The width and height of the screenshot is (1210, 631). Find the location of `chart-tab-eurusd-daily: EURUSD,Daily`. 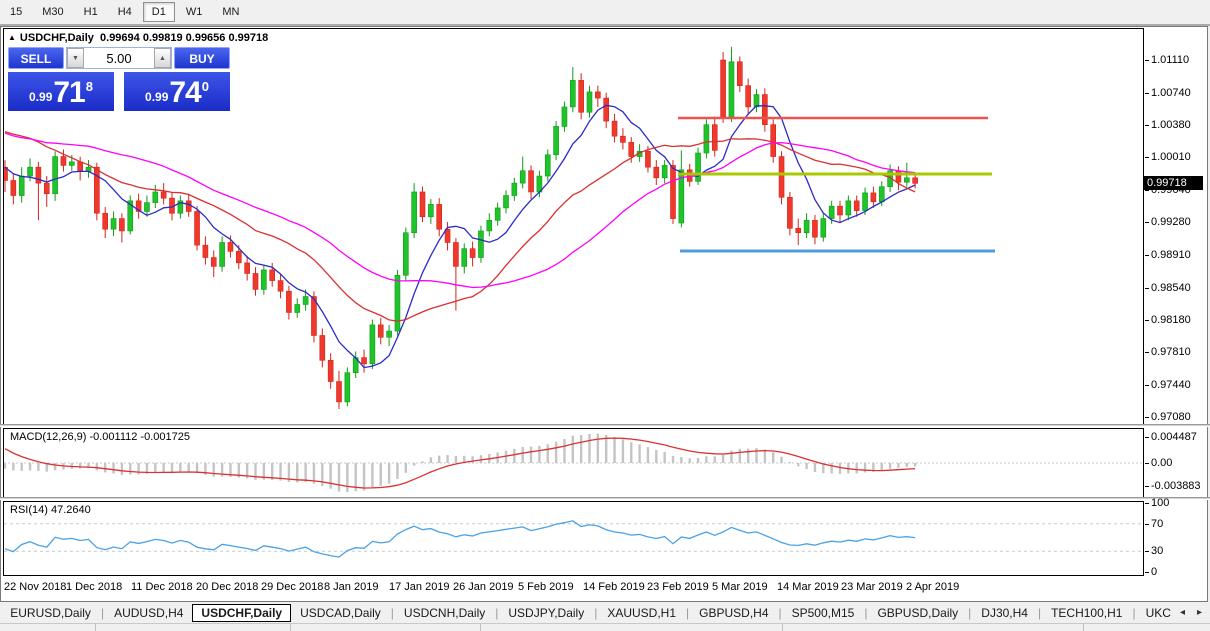

chart-tab-eurusd-daily: EURUSD,Daily is located at coordinates (50, 613).